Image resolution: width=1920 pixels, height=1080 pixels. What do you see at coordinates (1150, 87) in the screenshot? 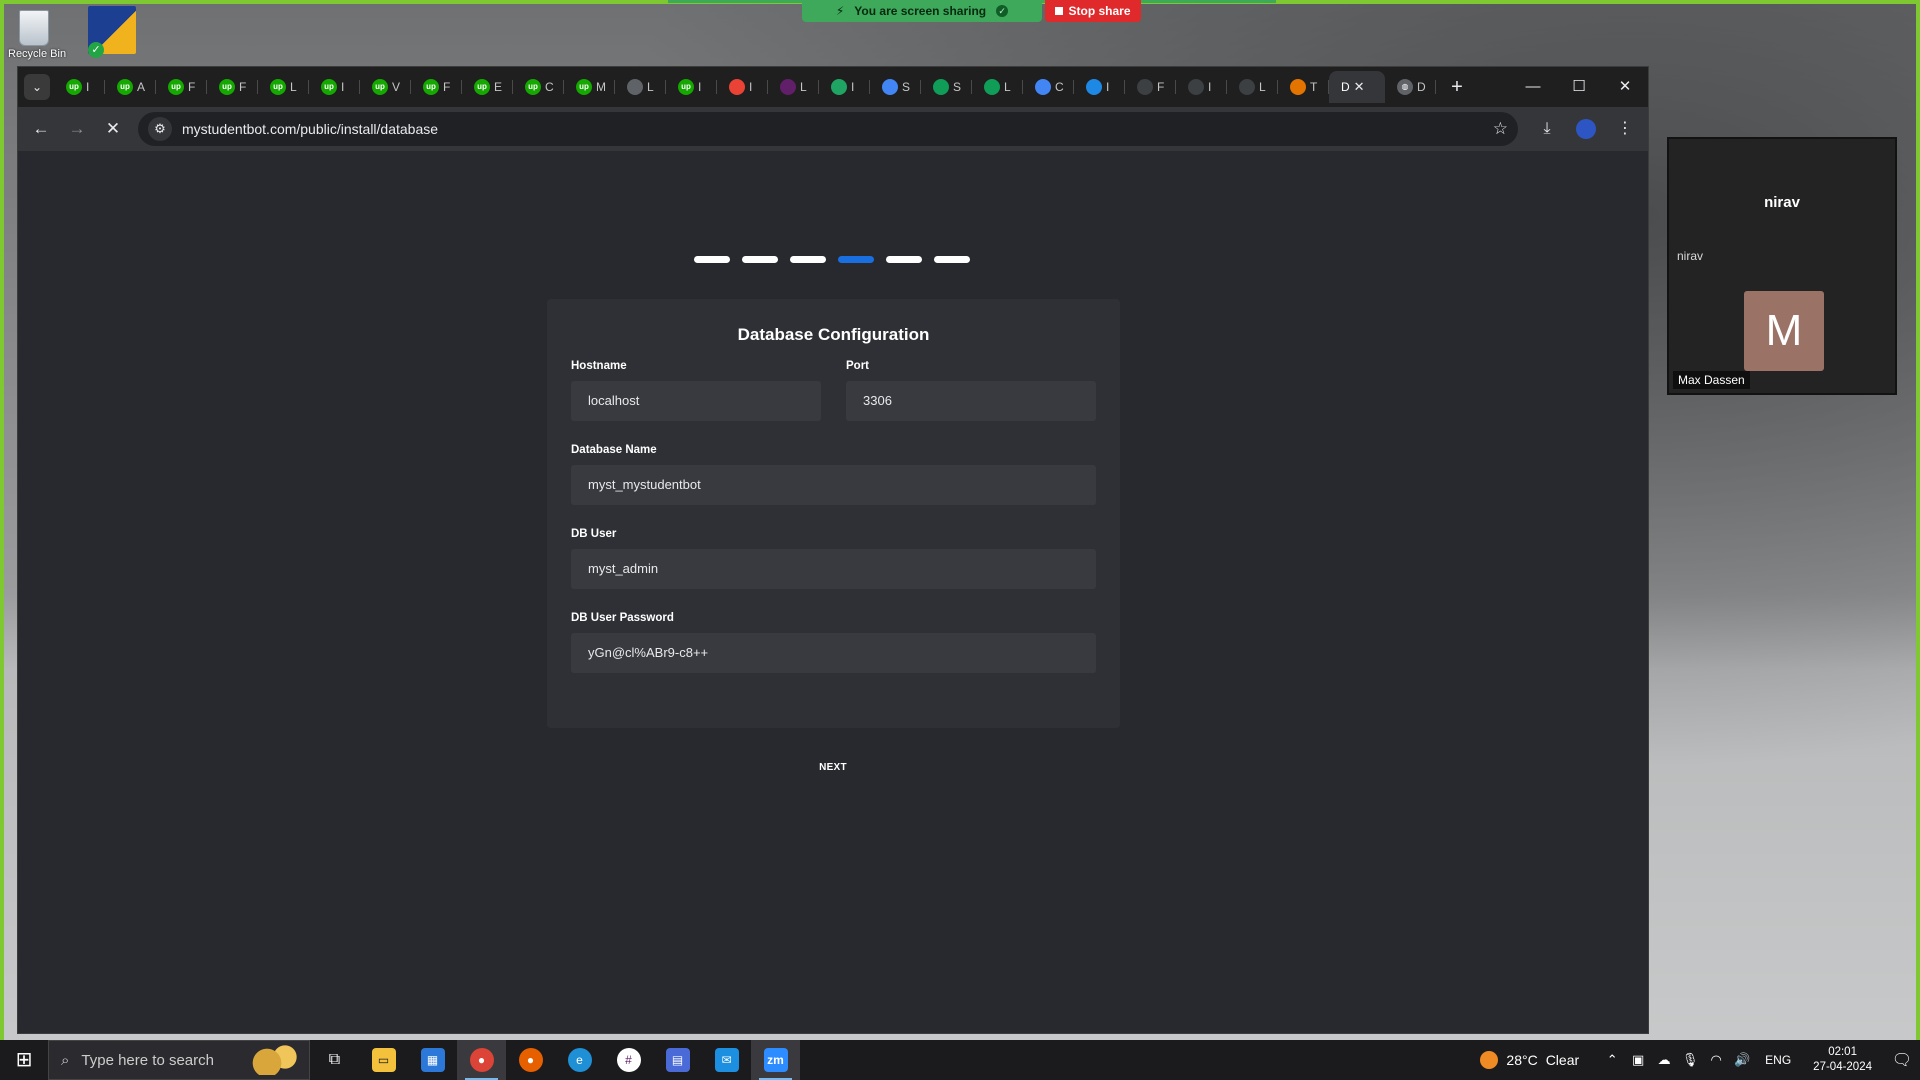
I see `tab-diamond: F` at bounding box center [1150, 87].